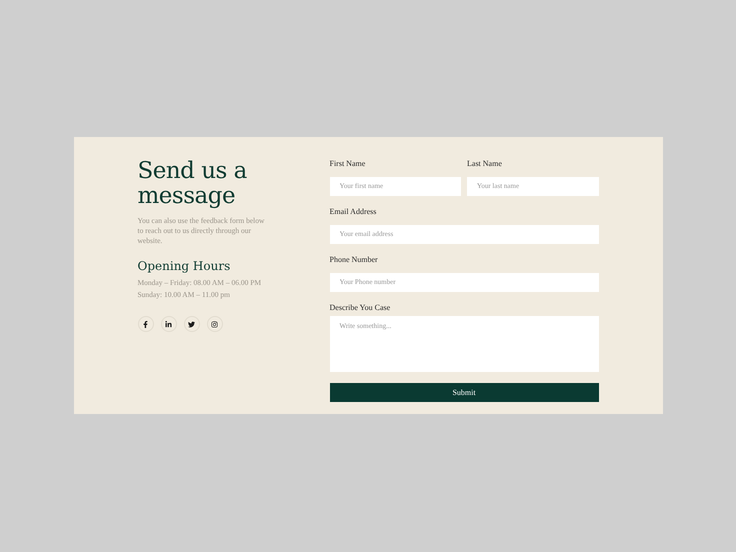 The image size is (736, 552). I want to click on bird-icon, so click(191, 324).